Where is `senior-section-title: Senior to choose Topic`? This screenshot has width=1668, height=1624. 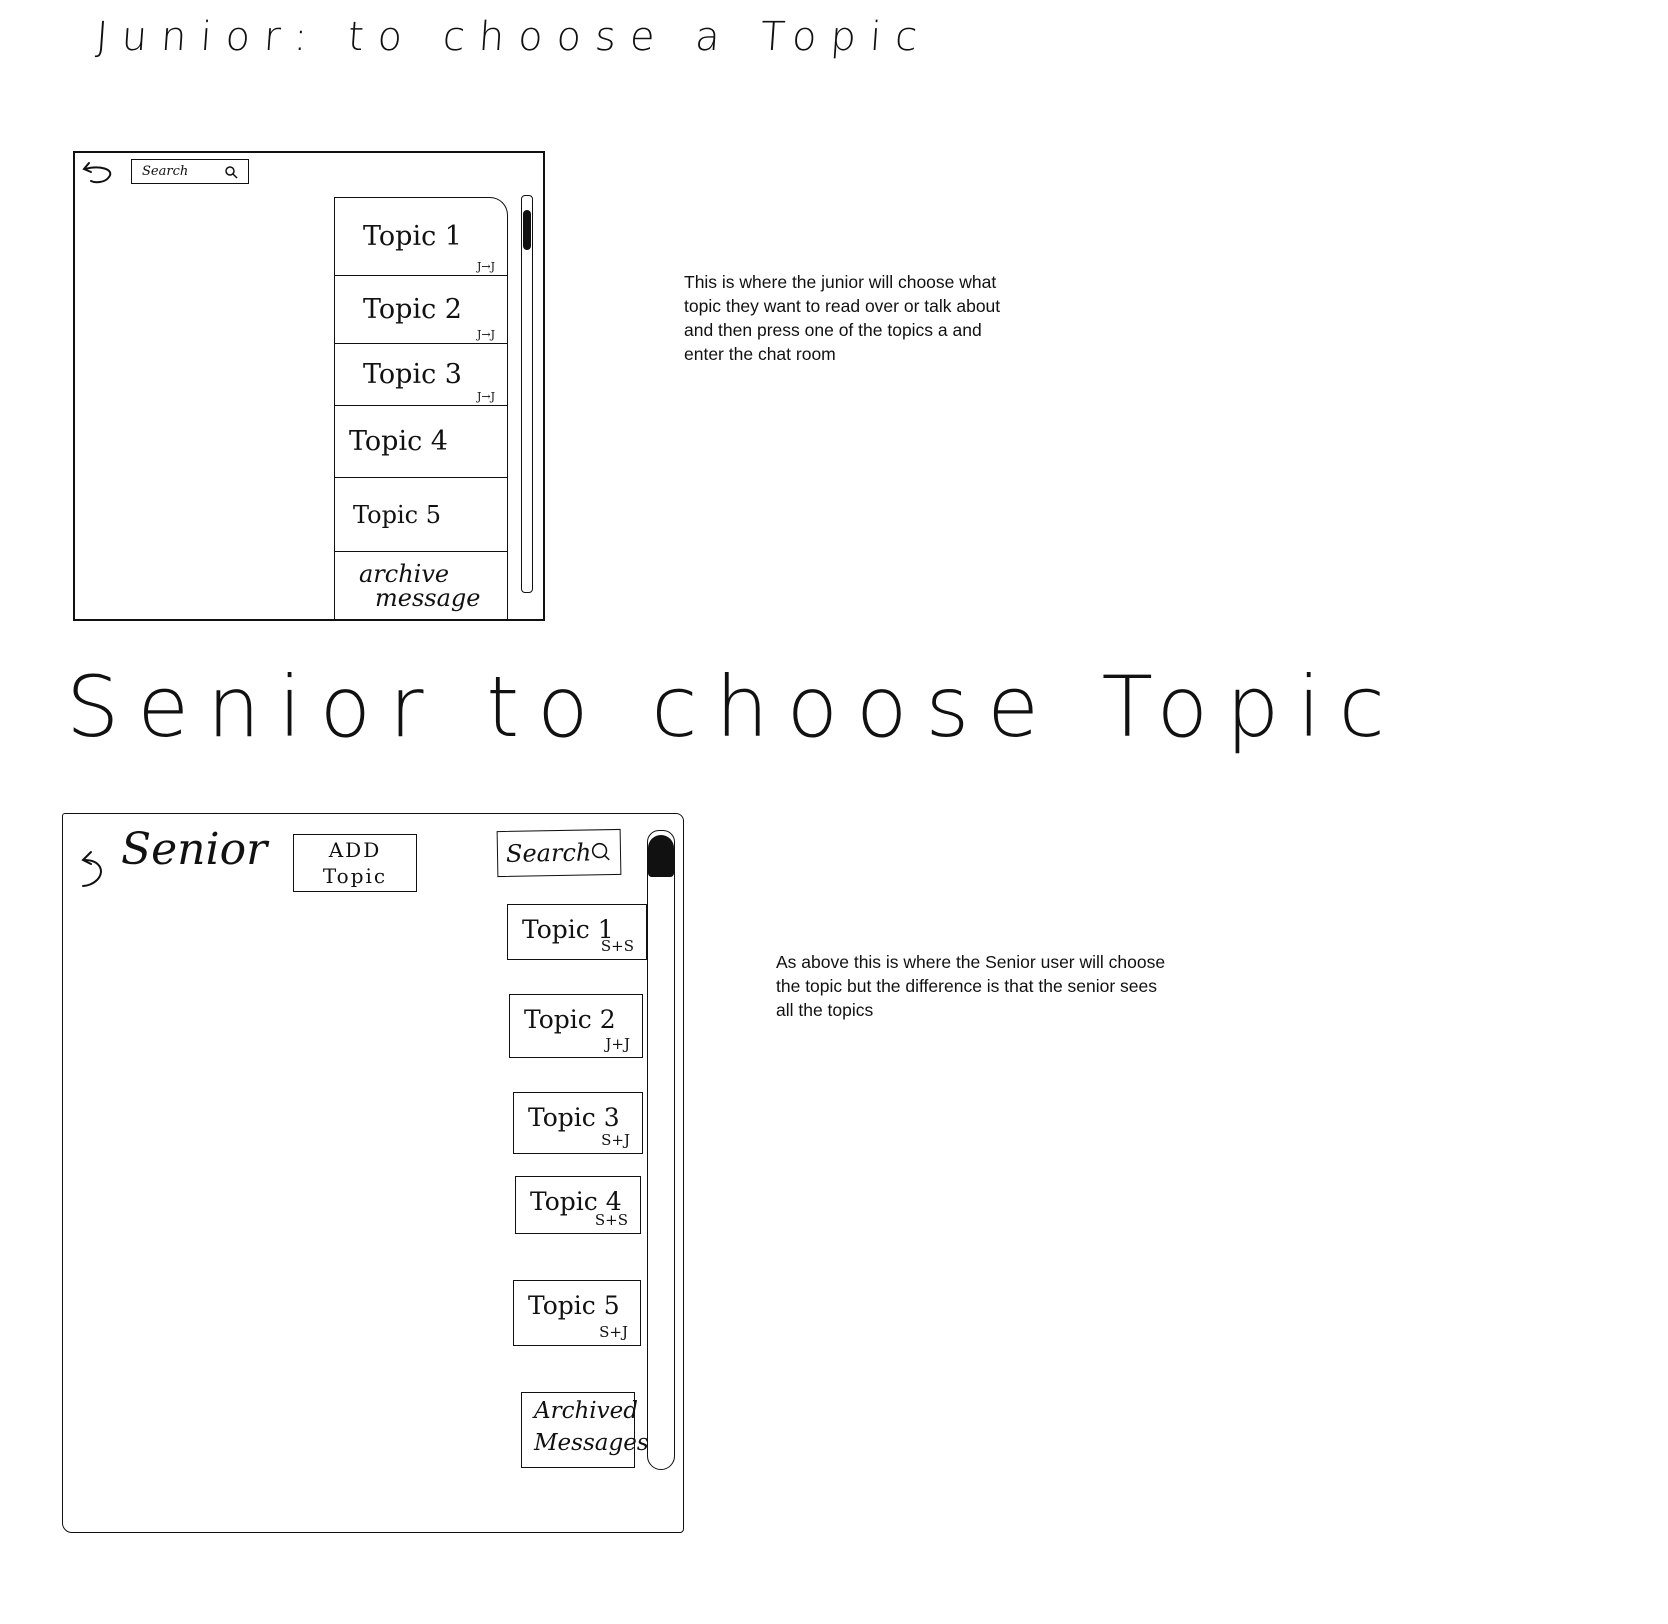 senior-section-title: Senior to choose Topic is located at coordinates (734, 707).